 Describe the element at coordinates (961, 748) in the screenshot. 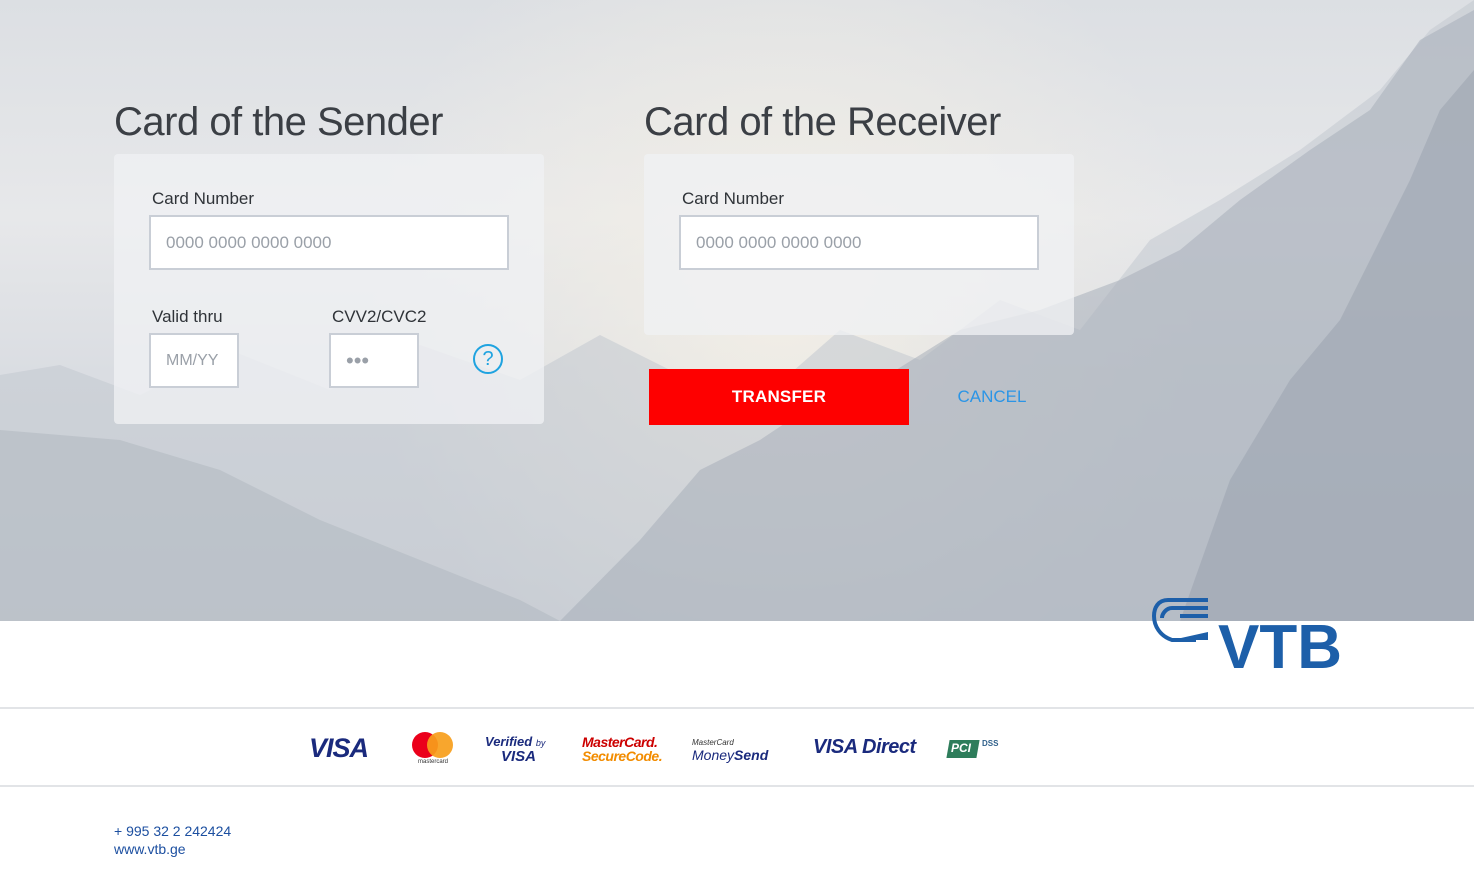

I see `pci-text: PCI` at that location.